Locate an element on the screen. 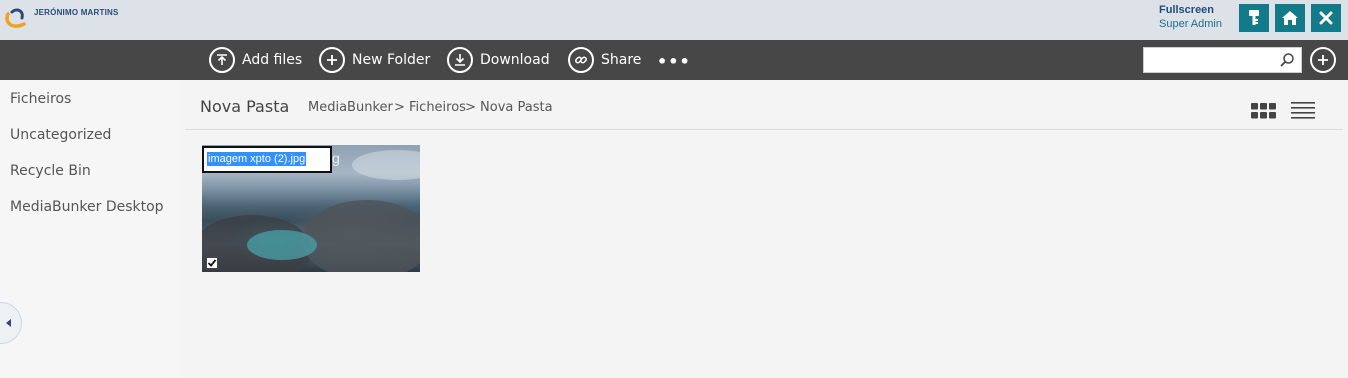 Image resolution: width=1348 pixels, height=378 pixels. breadcrumb-item: > Ficheiros is located at coordinates (430, 107).